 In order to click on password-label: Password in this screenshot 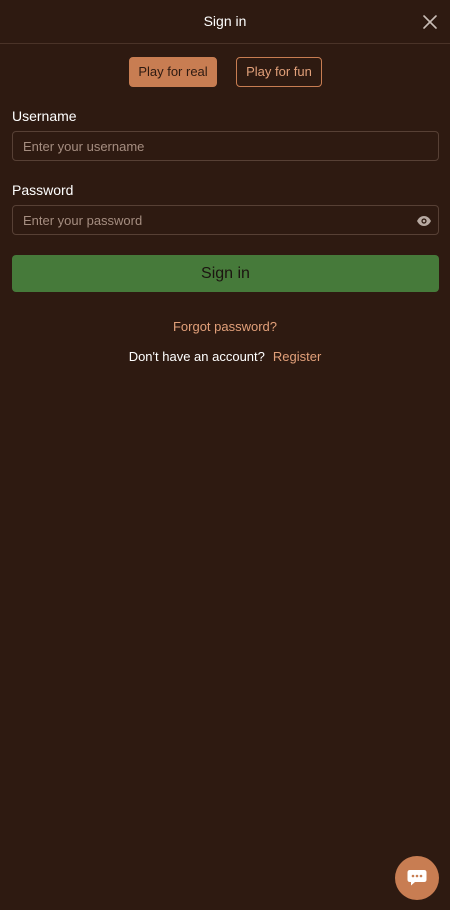, I will do `click(43, 190)`.